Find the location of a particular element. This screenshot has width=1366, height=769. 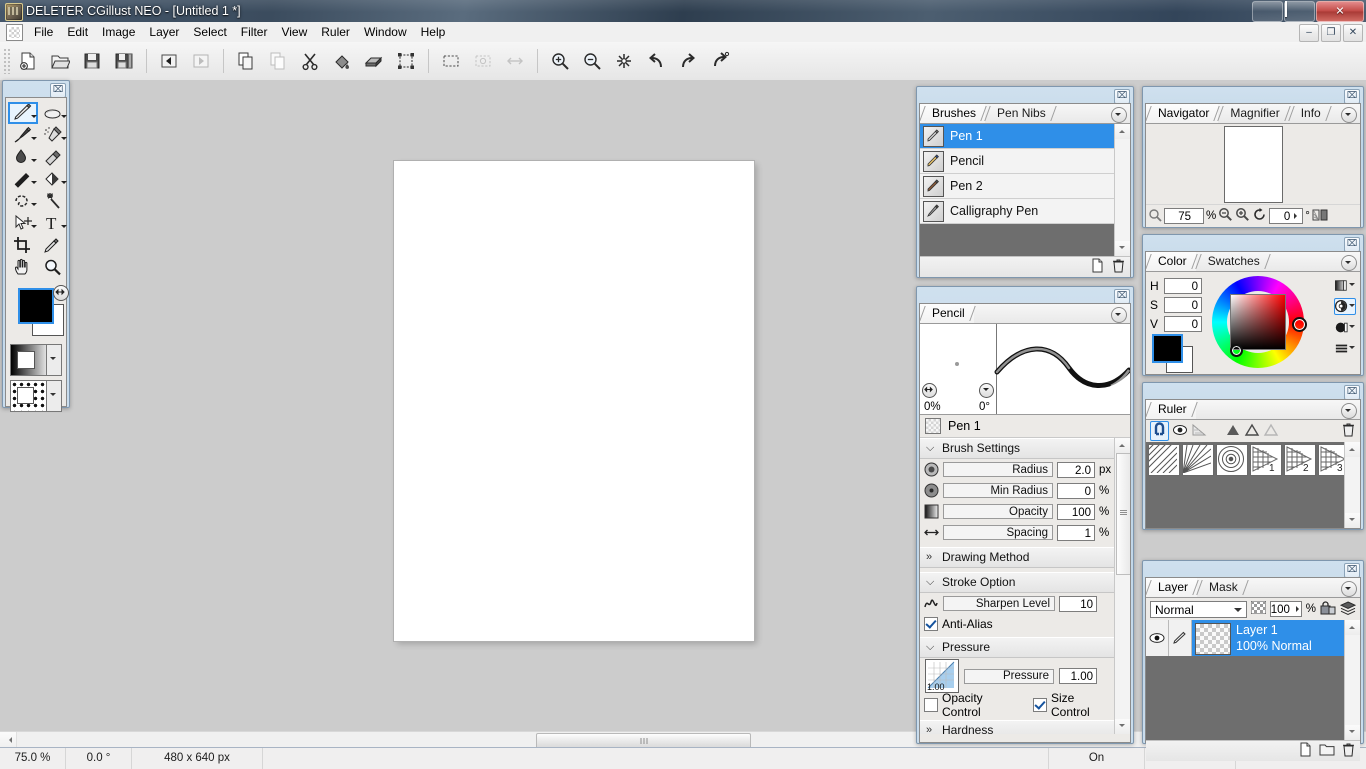

color-bar-mode-icon is located at coordinates (1345, 285).